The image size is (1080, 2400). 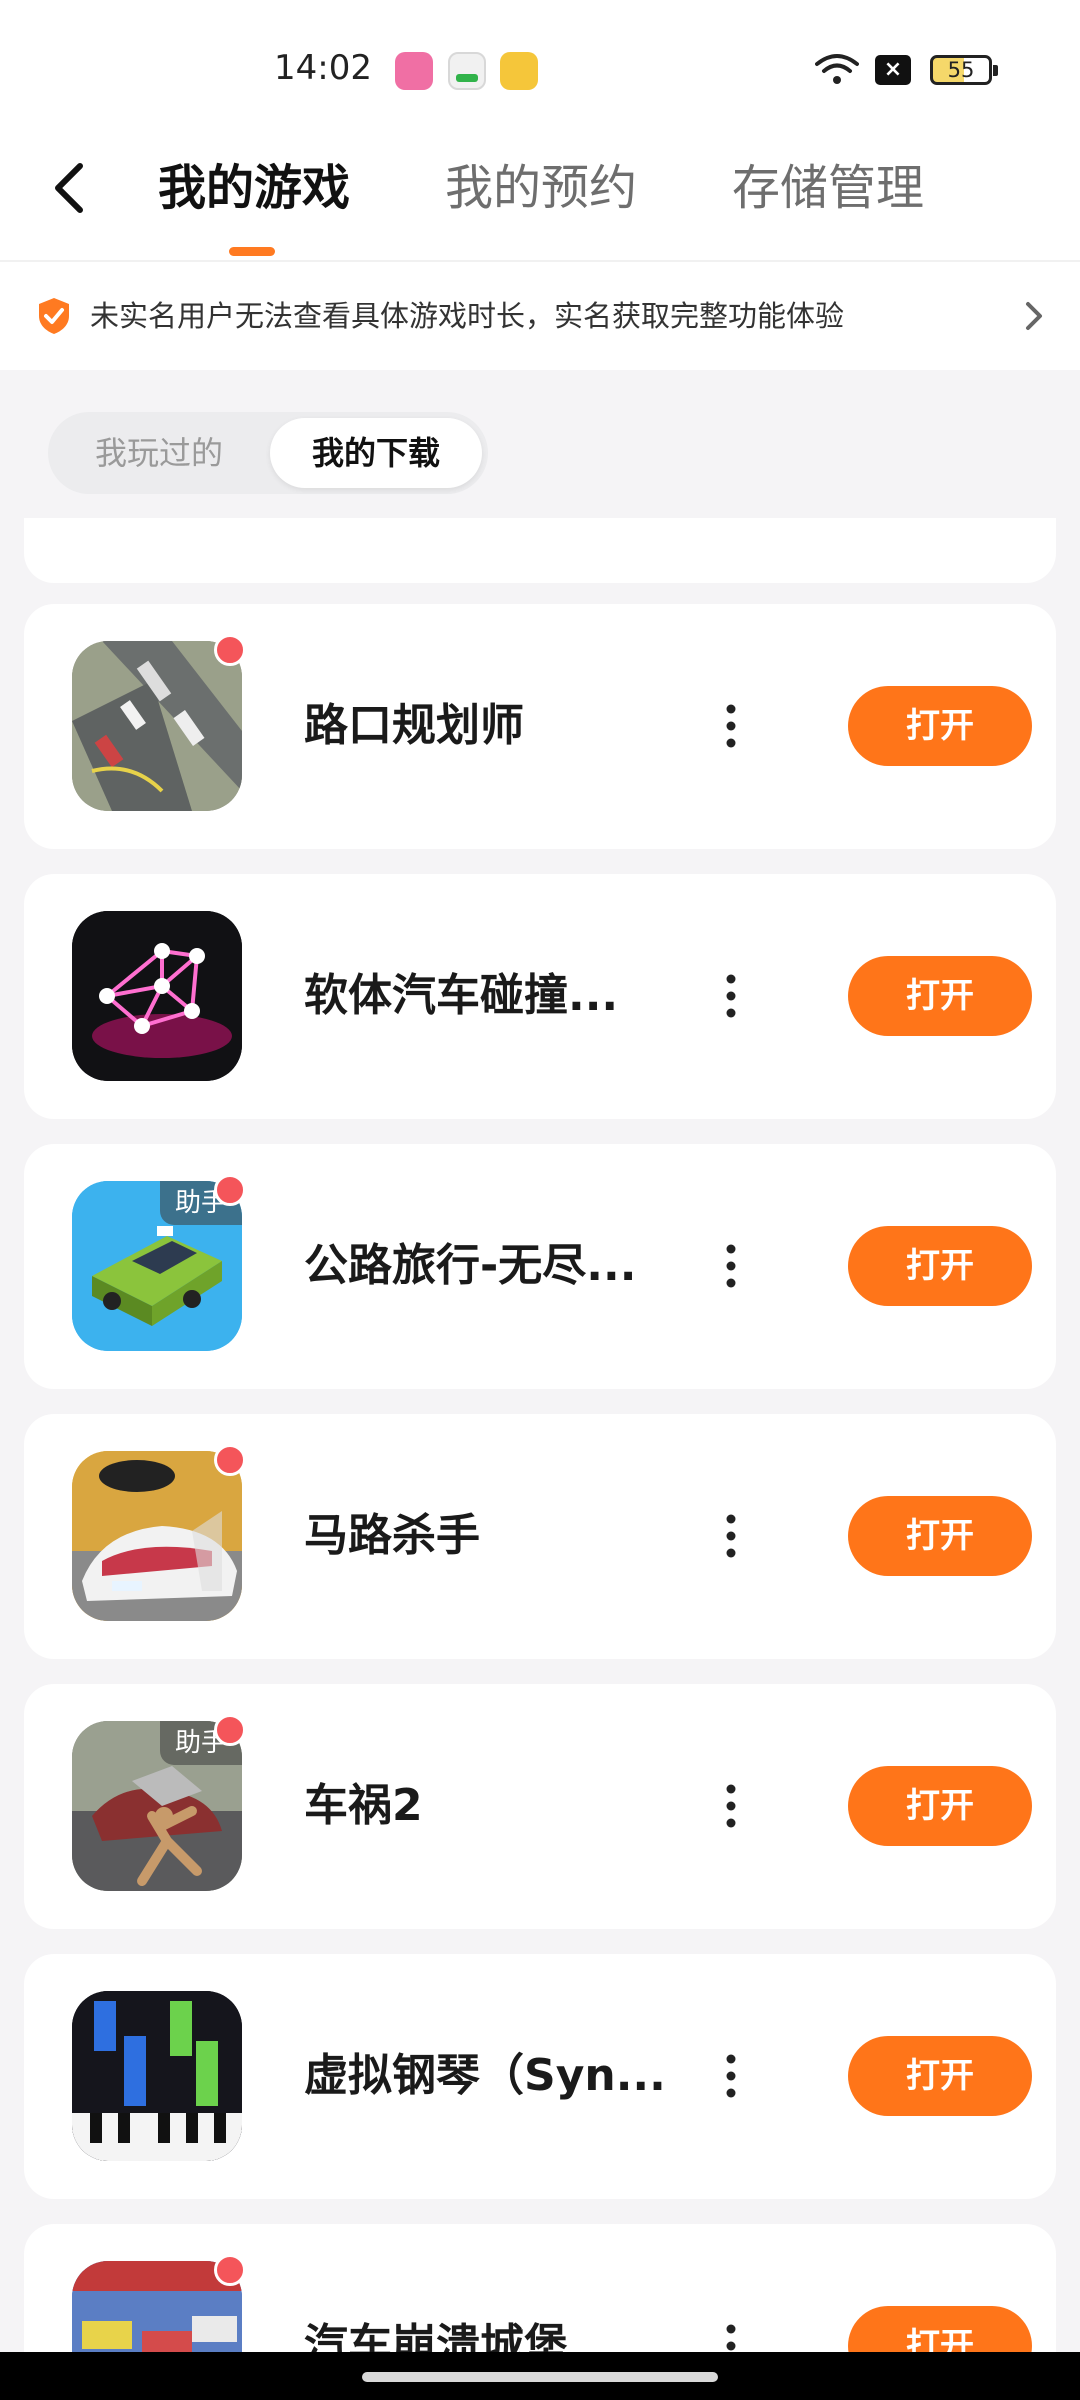 What do you see at coordinates (964, 70) in the screenshot?
I see `battery-icon: 55` at bounding box center [964, 70].